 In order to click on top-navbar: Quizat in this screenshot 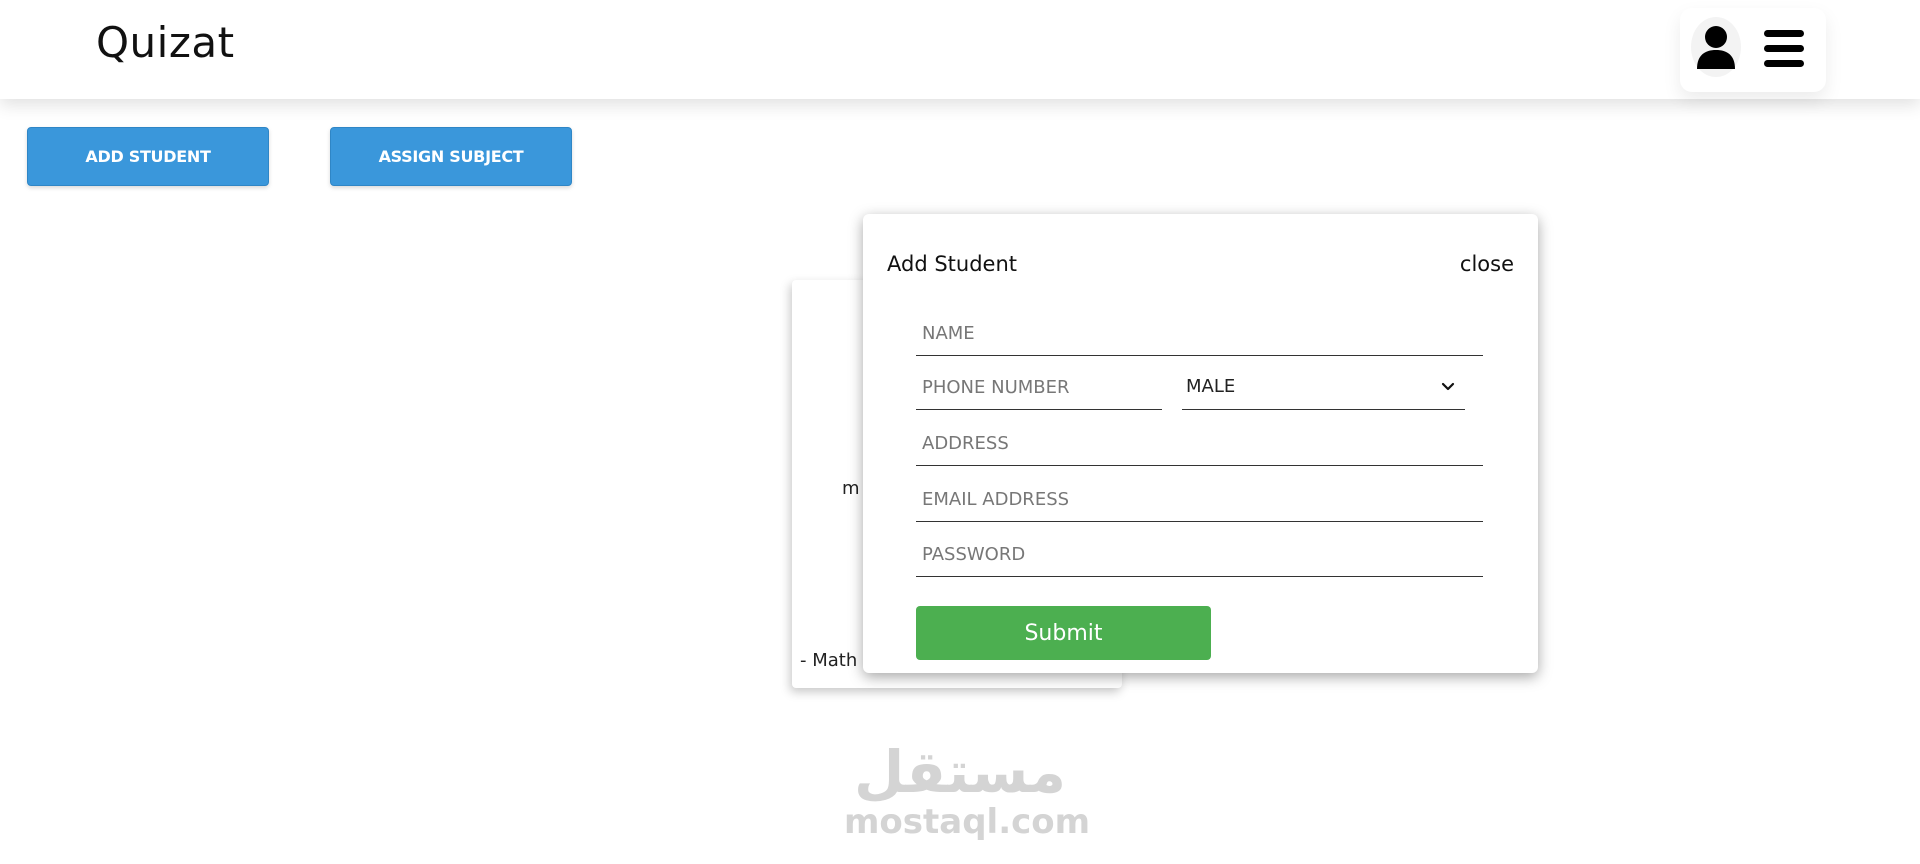, I will do `click(960, 49)`.